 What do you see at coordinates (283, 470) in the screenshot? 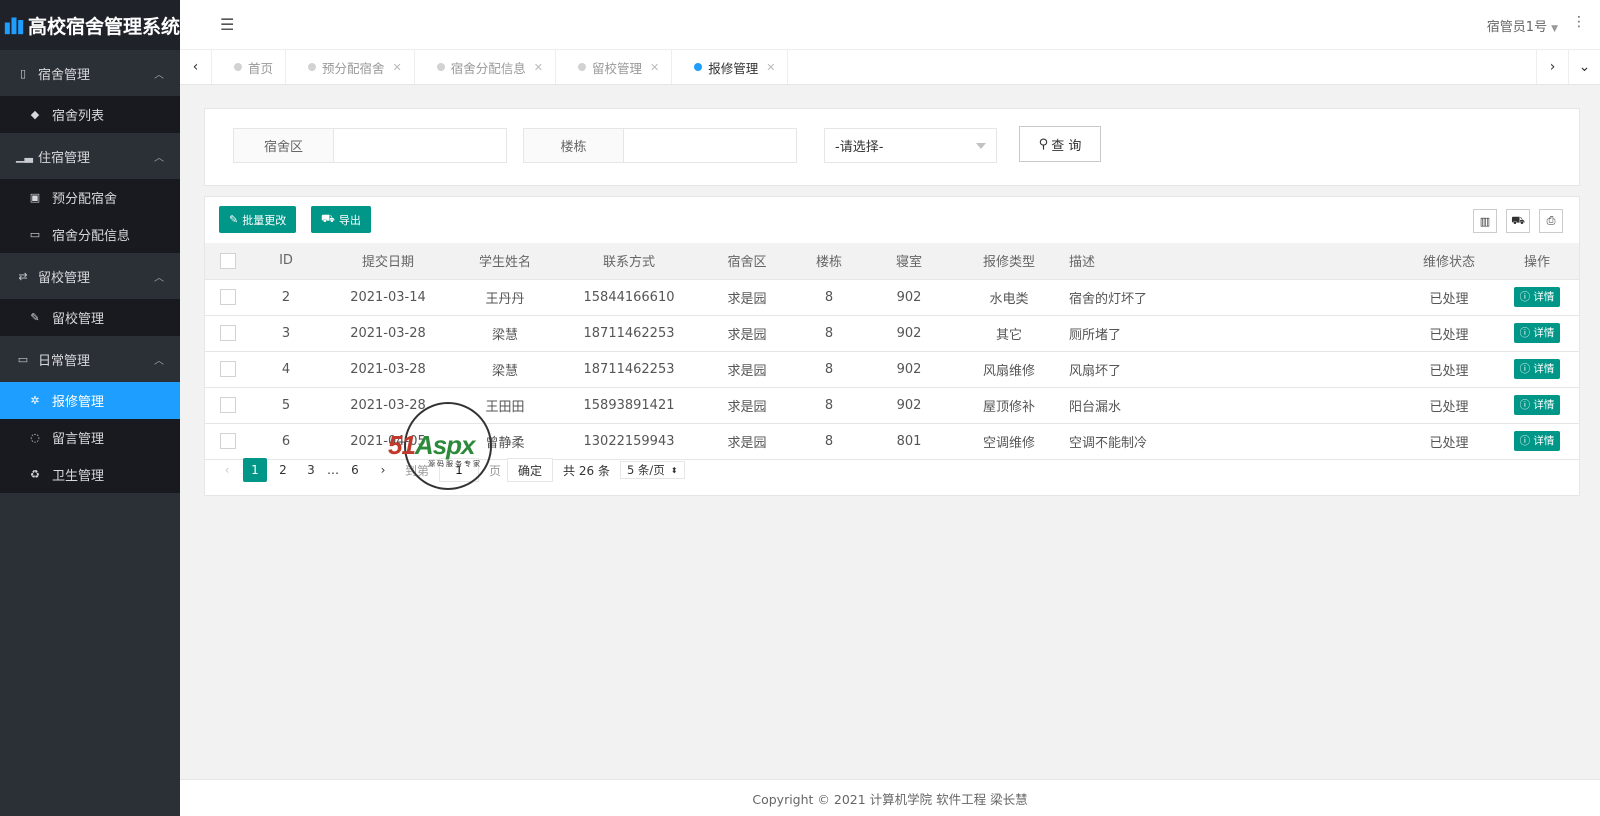
I see `page-button: 2` at bounding box center [283, 470].